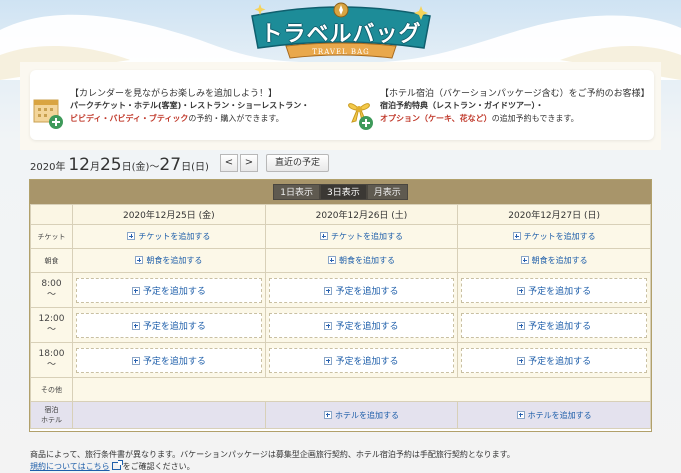 Image resolution: width=681 pixels, height=473 pixels. I want to click on time-label-start: 12:00, so click(51, 319).